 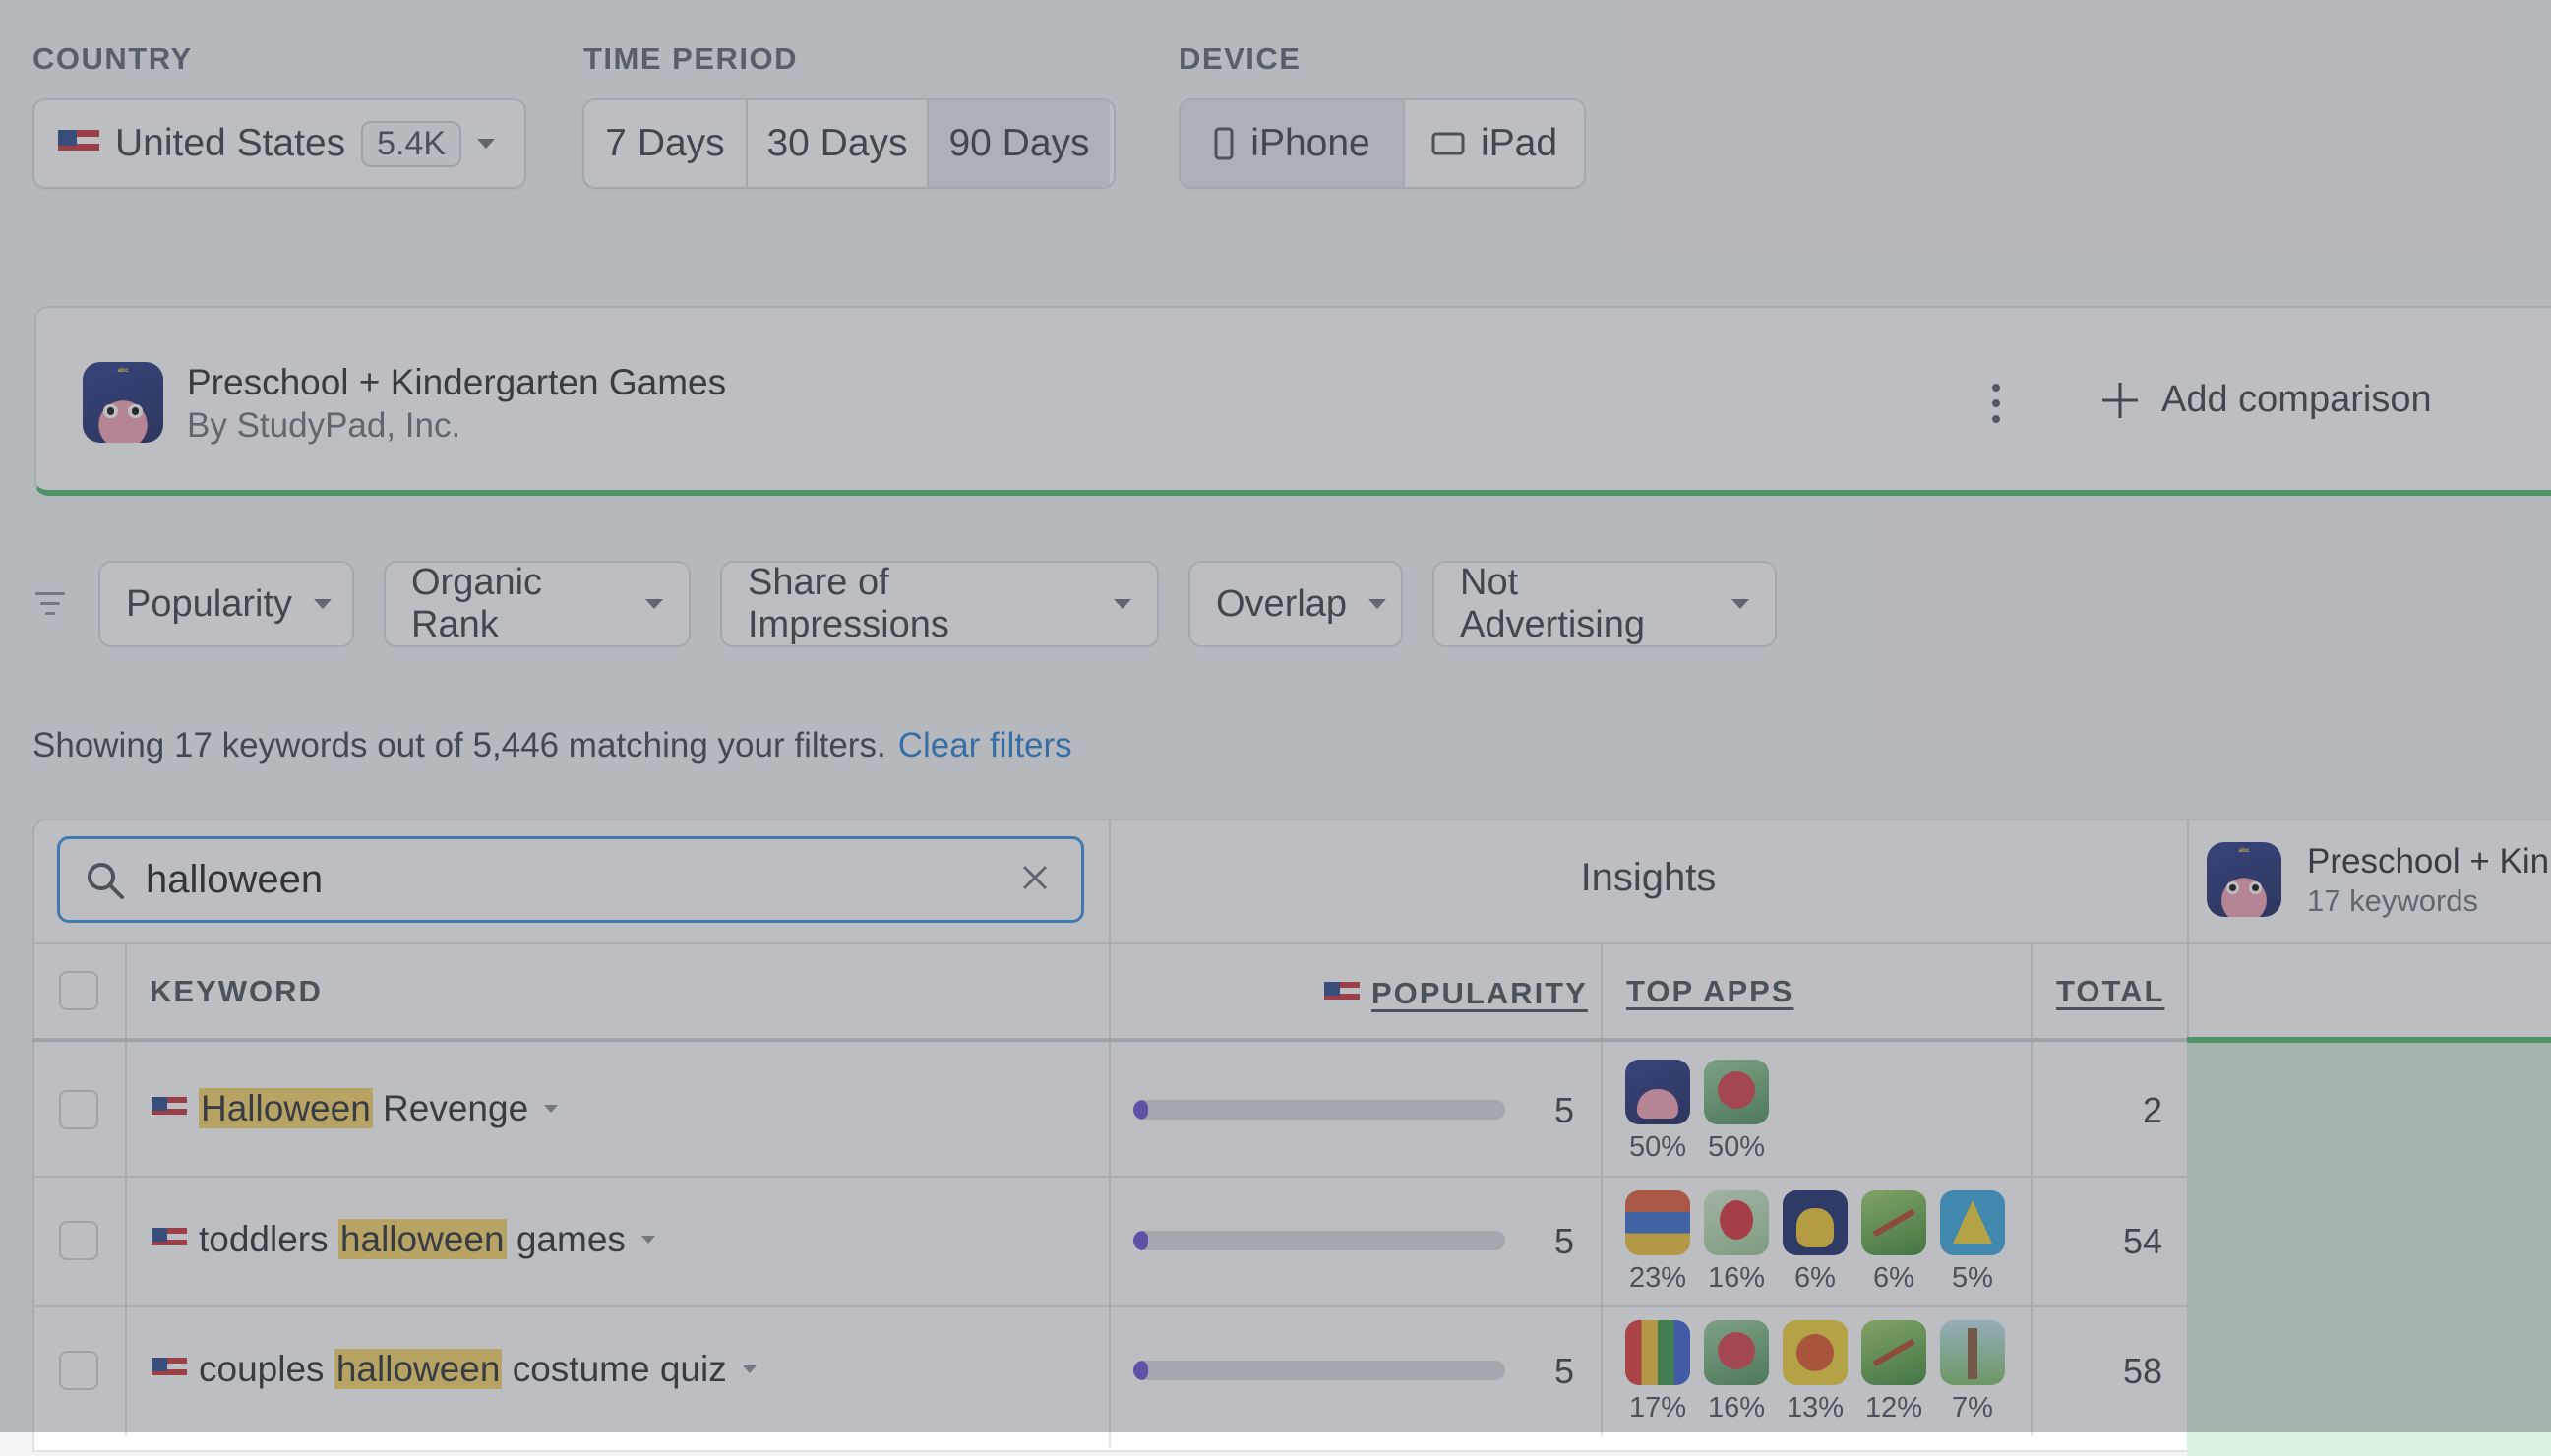 I want to click on country-value: United States, so click(x=230, y=143).